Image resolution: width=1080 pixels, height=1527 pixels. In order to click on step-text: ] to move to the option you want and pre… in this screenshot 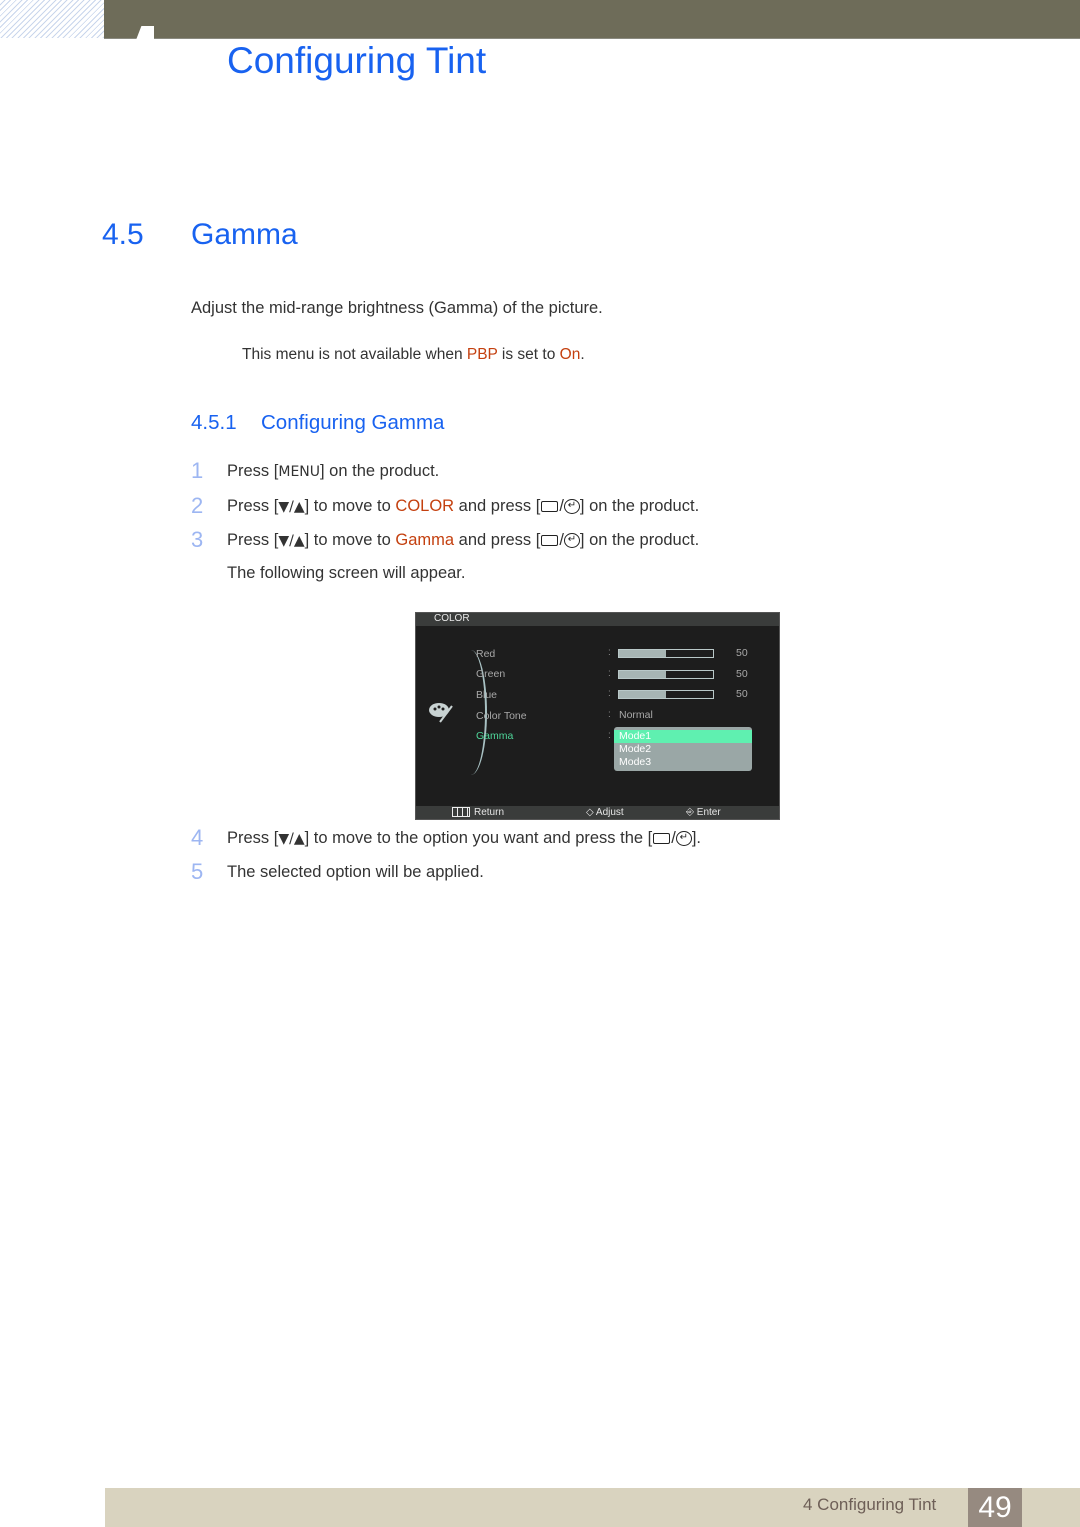, I will do `click(478, 838)`.